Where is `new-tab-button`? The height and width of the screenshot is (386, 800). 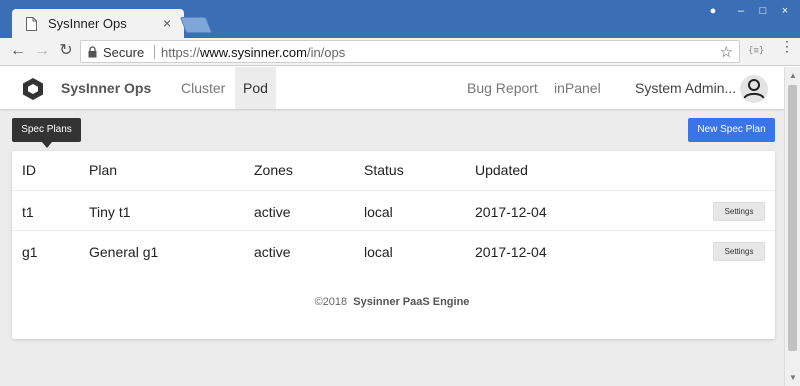
new-tab-button is located at coordinates (196, 25).